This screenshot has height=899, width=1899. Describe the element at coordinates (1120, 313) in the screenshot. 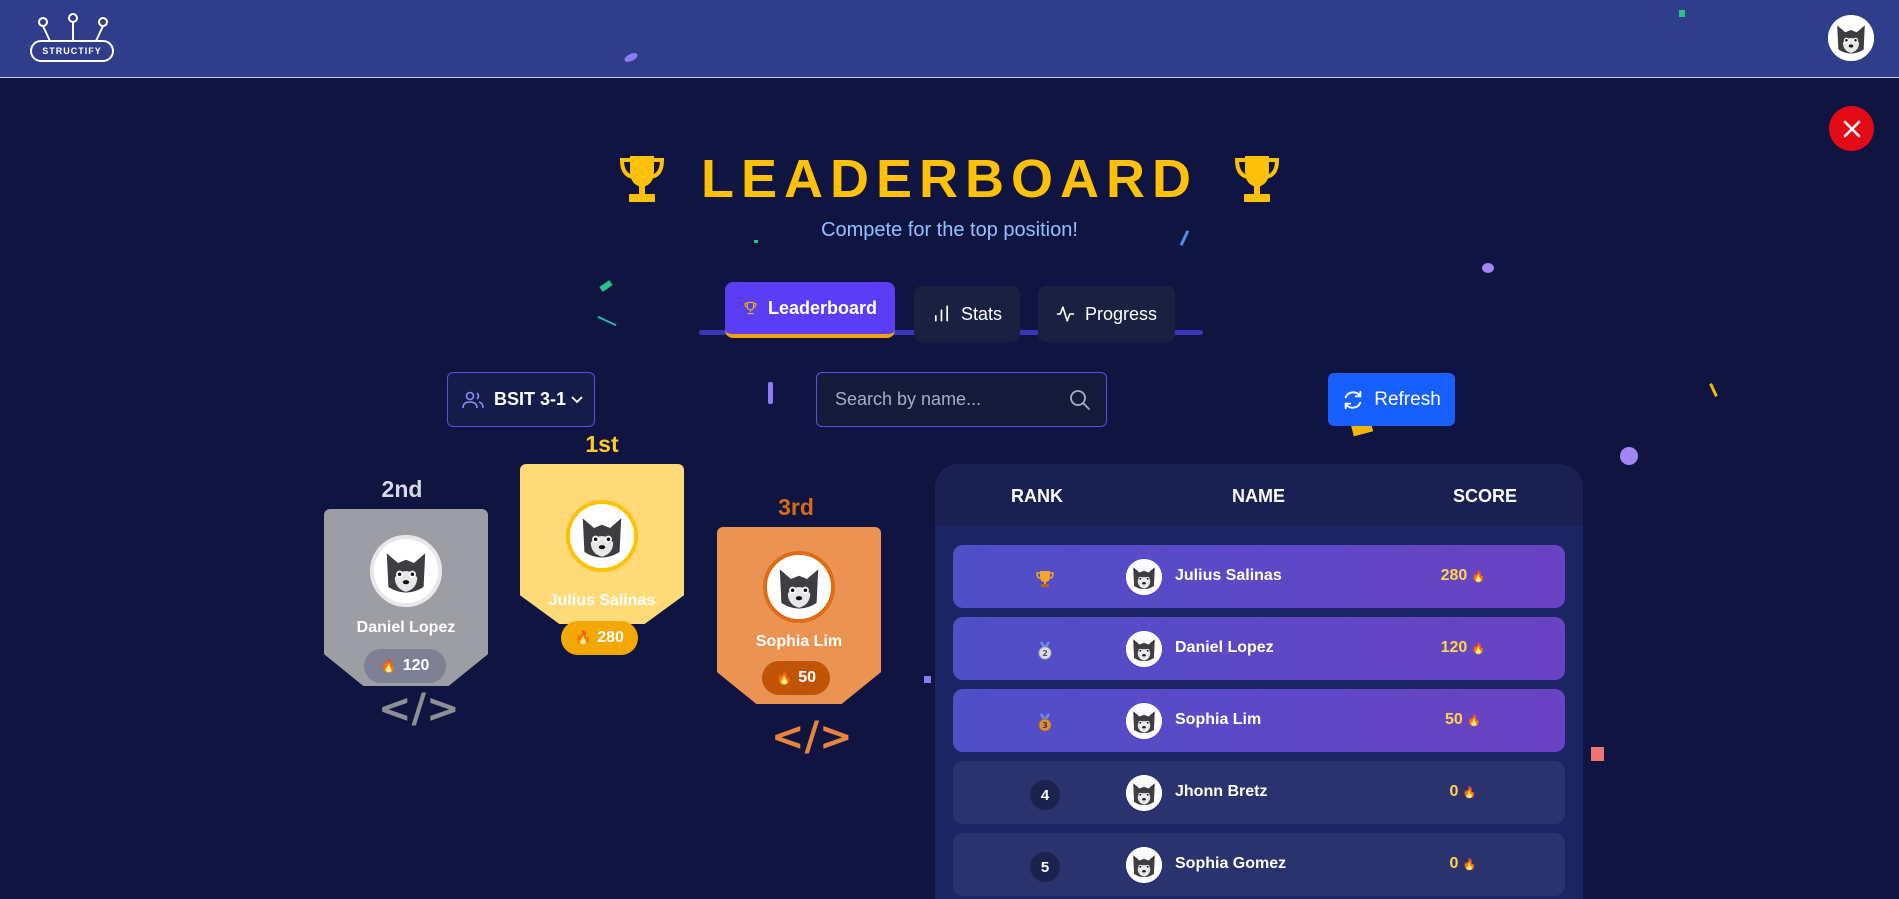

I see `tab-label: Progress` at that location.